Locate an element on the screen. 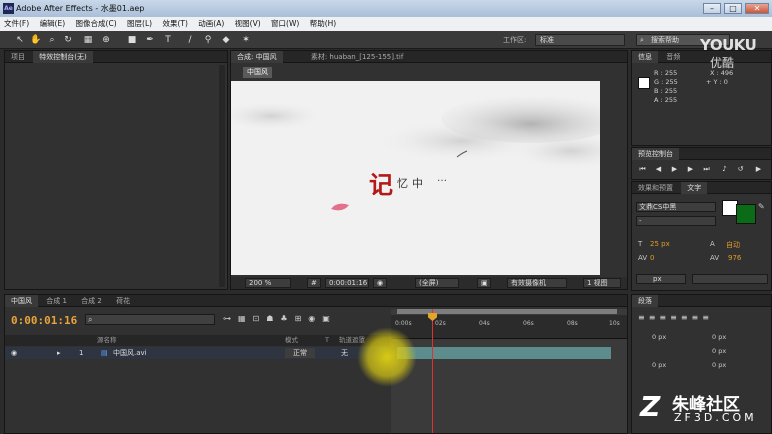 The image size is (772, 434). tab-effect-controls: 特效控制台(无) is located at coordinates (63, 57).